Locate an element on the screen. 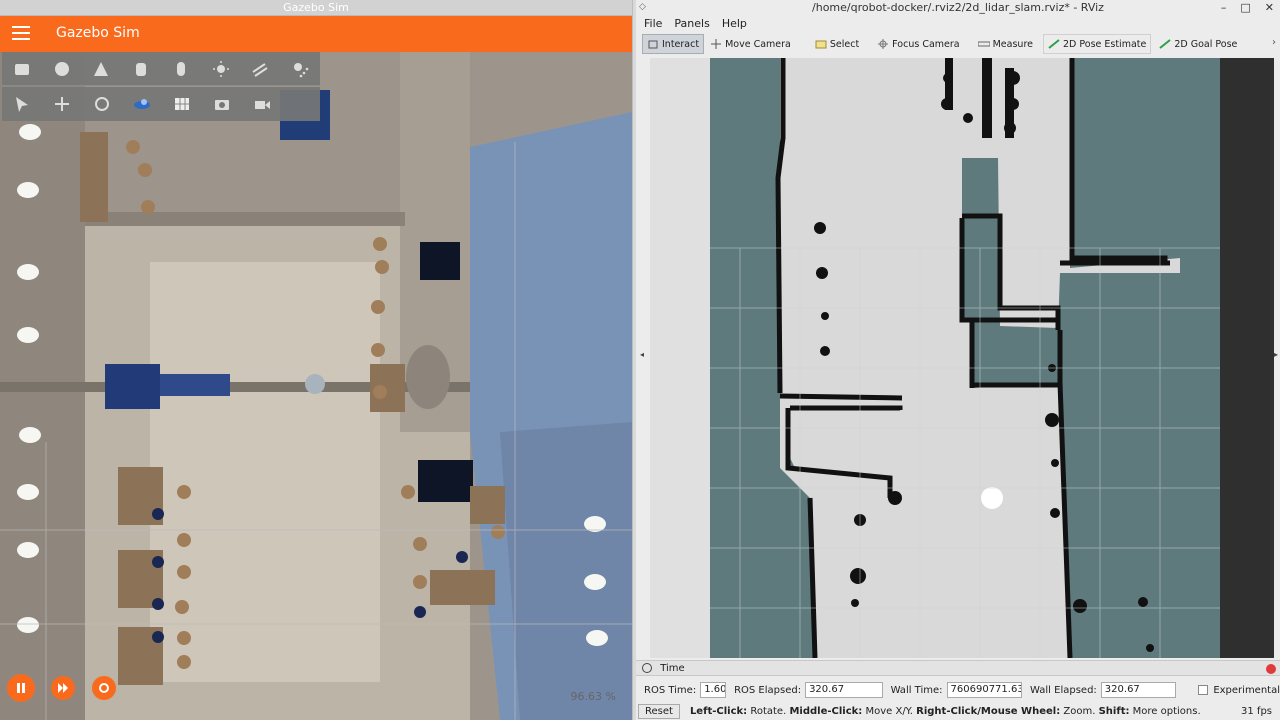  help-right-value: Zoom. is located at coordinates (1079, 711).